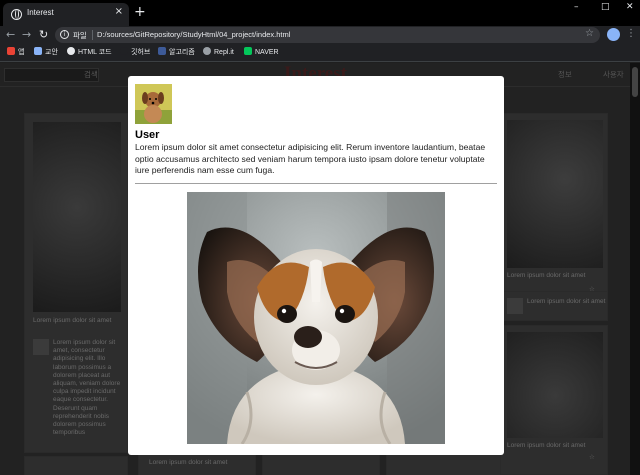 Image resolution: width=640 pixels, height=475 pixels. Describe the element at coordinates (89, 52) in the screenshot. I see `bookmark-html-code: HTML 코드` at that location.